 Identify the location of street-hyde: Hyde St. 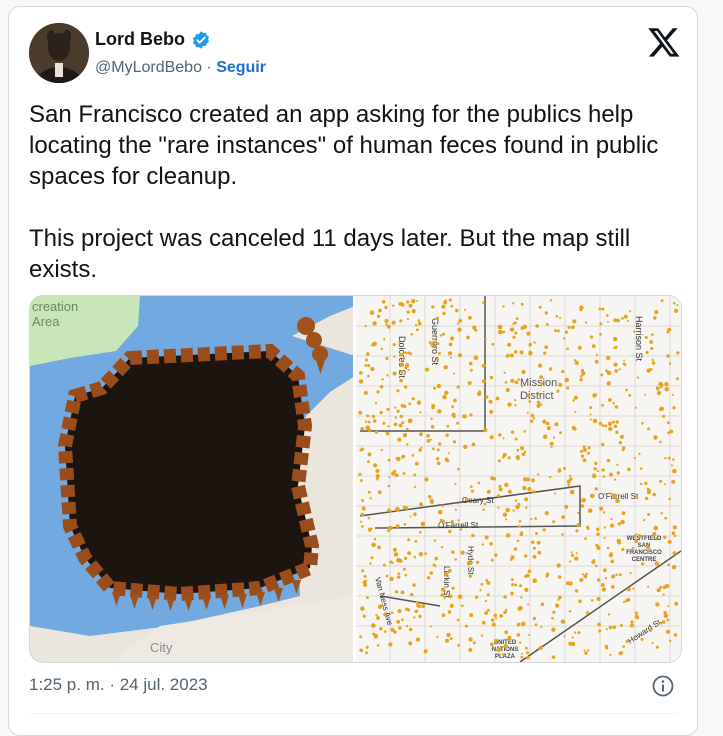
(470, 560).